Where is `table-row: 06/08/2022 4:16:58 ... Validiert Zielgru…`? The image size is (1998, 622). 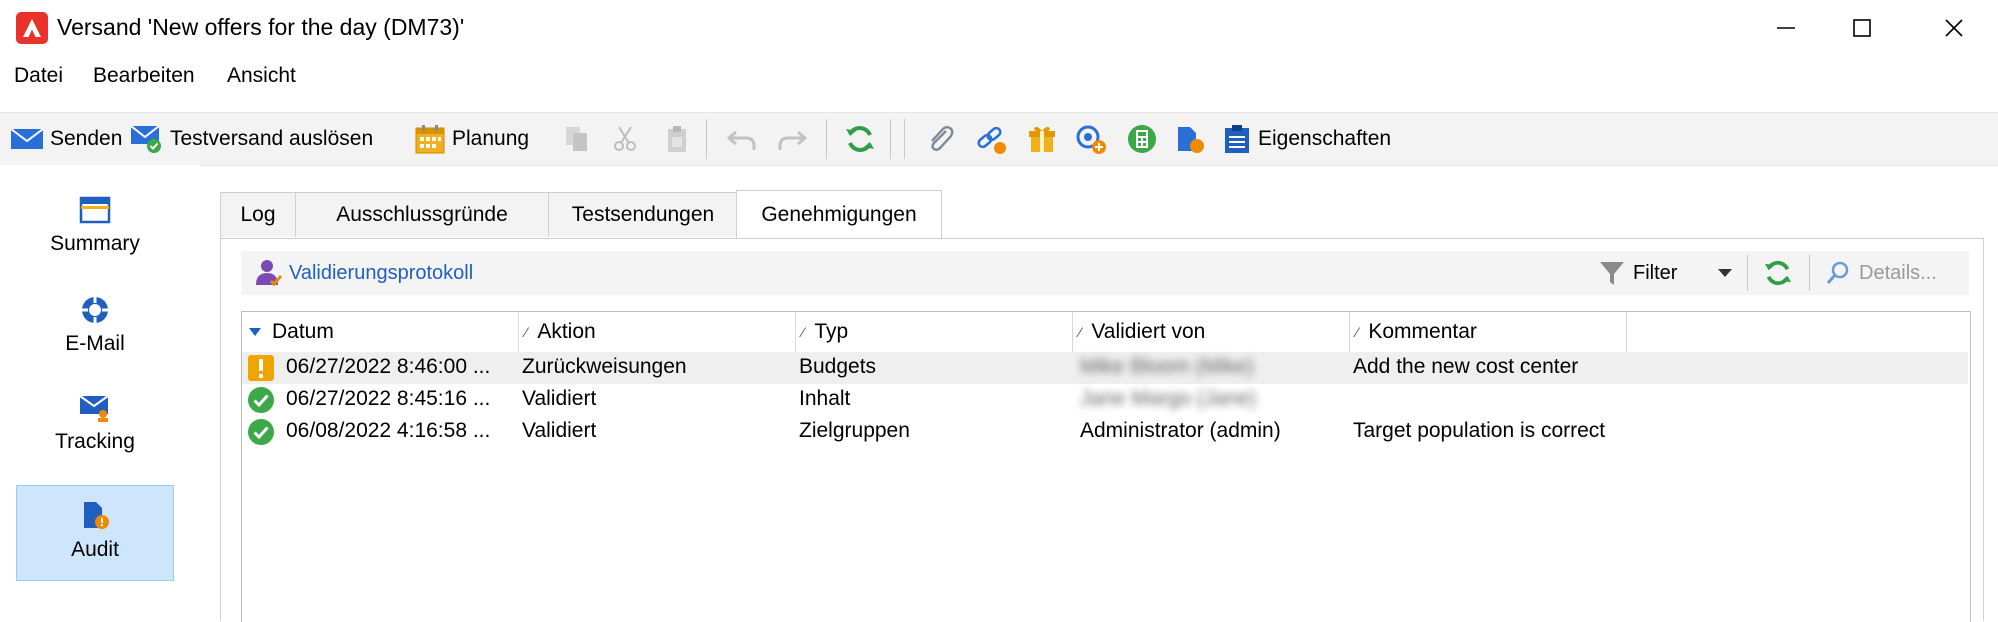
table-row: 06/08/2022 4:16:58 ... Validiert Zielgru… is located at coordinates (1105, 432).